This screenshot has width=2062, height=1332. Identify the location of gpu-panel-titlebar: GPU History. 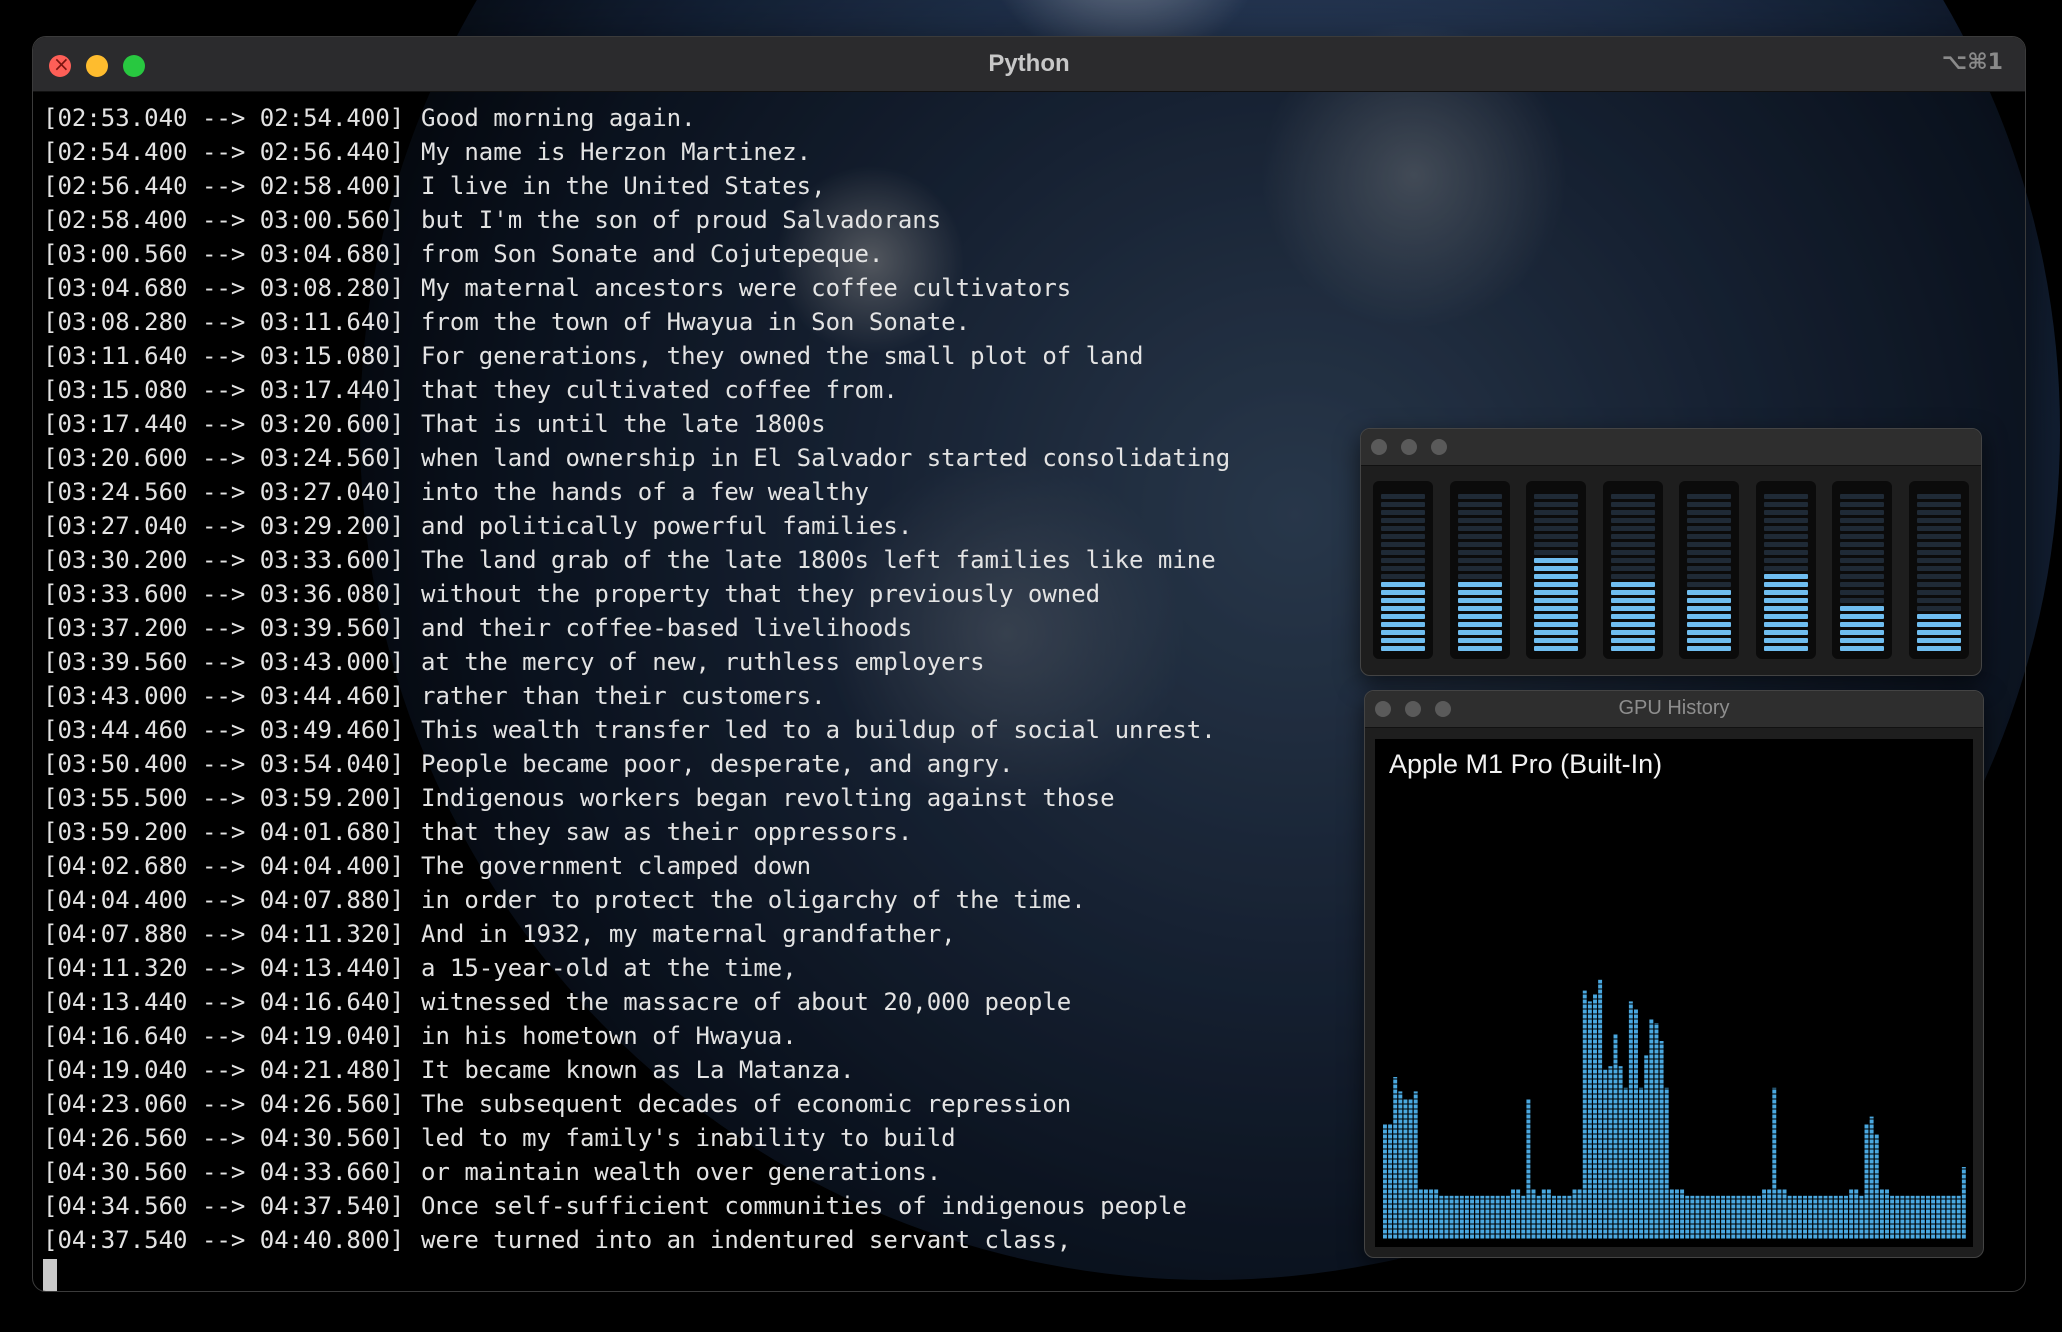
(1674, 709).